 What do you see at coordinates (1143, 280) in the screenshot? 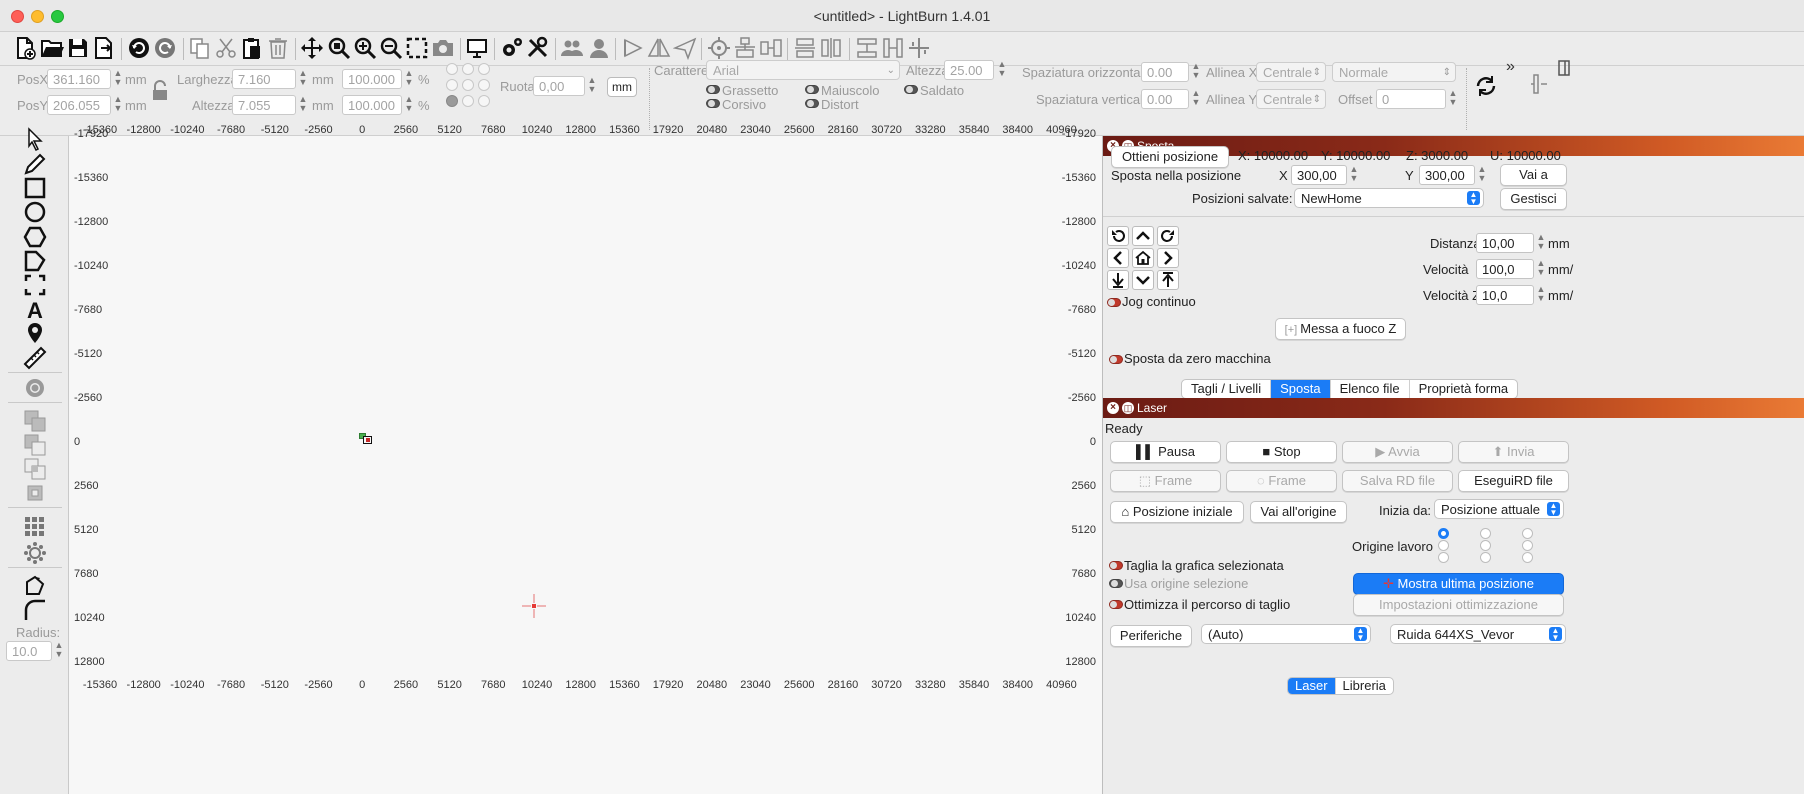
I see `jog-down-icon` at bounding box center [1143, 280].